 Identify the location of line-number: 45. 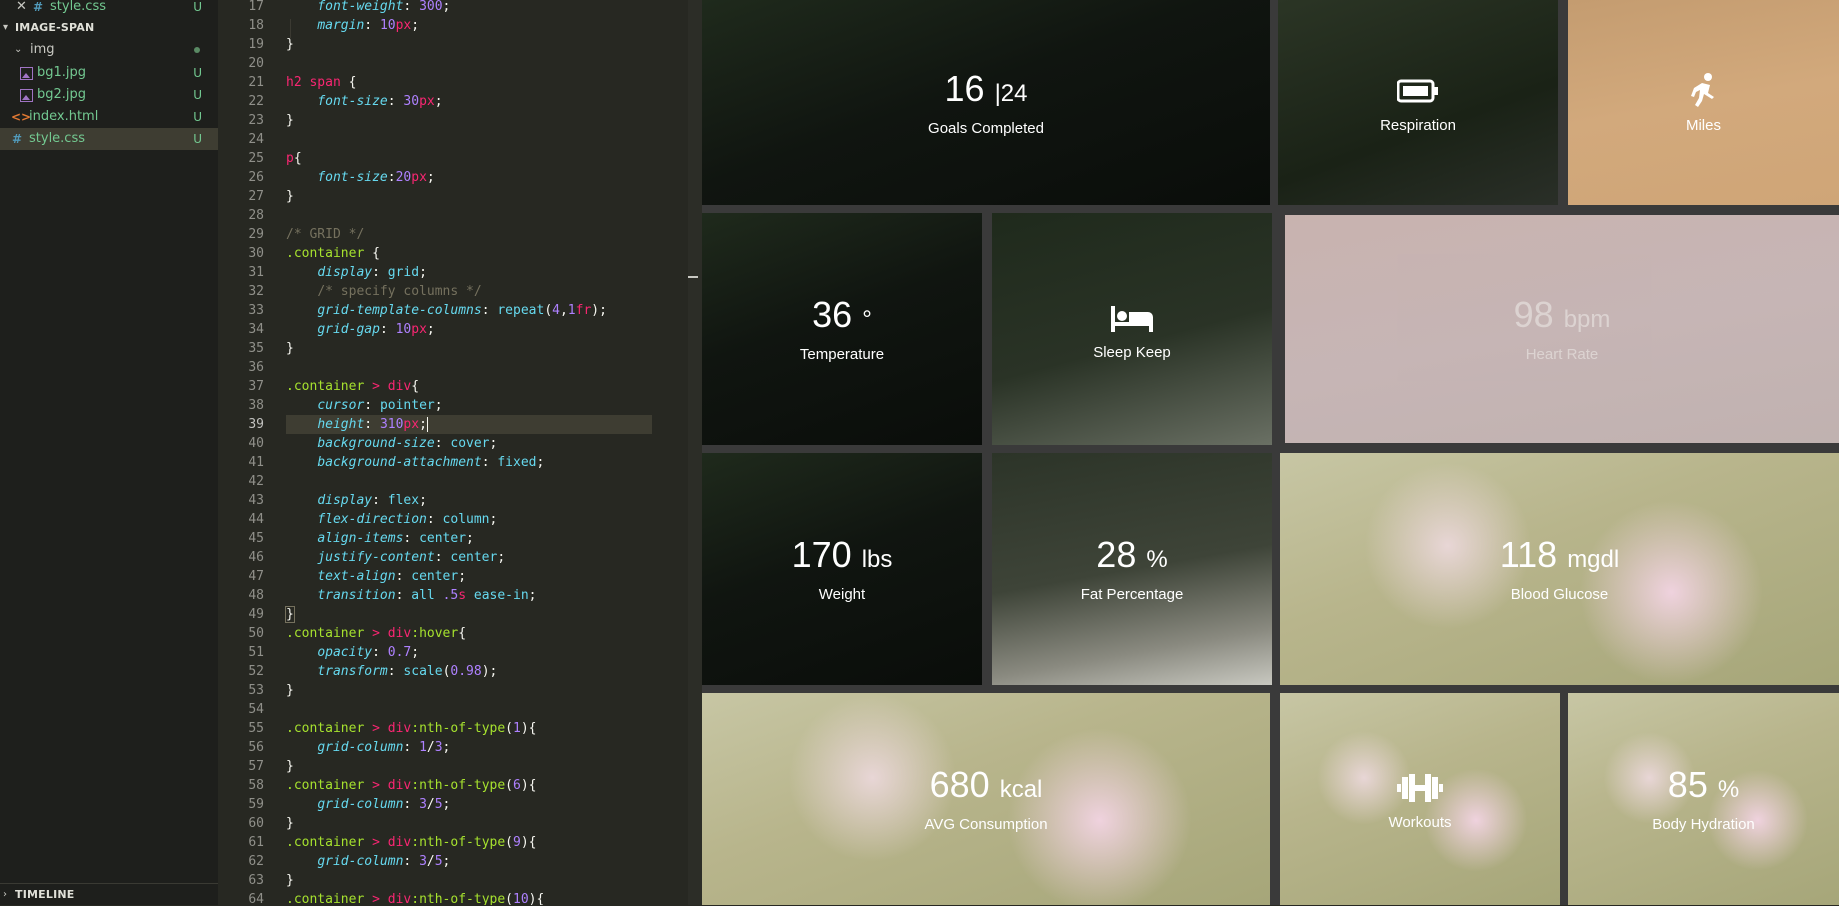
(256, 538).